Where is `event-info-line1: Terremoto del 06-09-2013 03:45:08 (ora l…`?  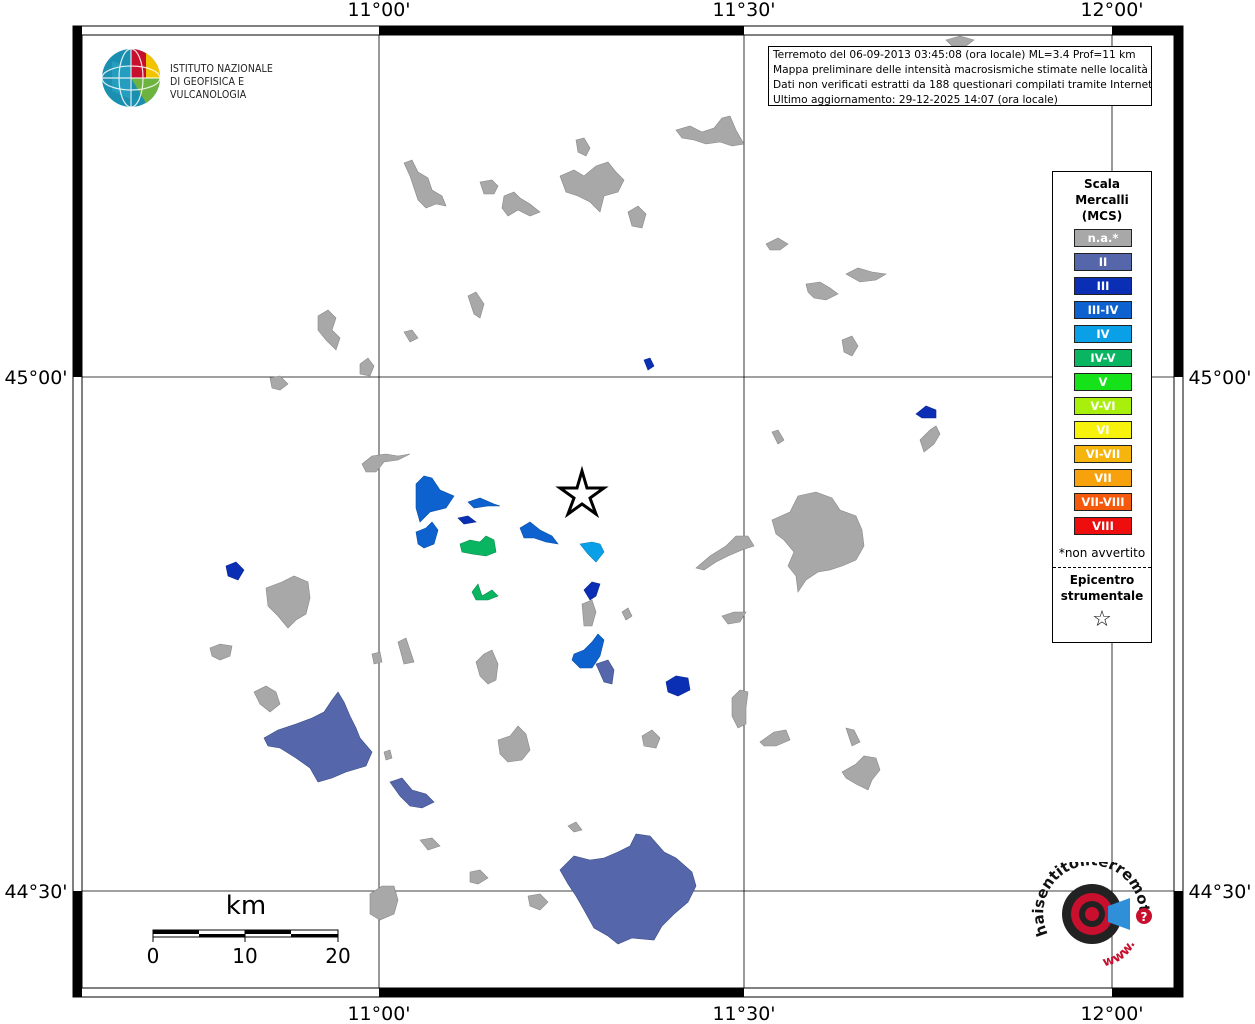
event-info-line1: Terremoto del 06-09-2013 03:45:08 (ora l… is located at coordinates (954, 55).